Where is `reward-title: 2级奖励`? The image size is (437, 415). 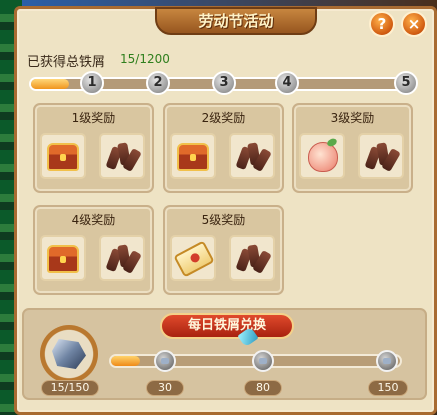
reward-title: 2级奖励 is located at coordinates (223, 118).